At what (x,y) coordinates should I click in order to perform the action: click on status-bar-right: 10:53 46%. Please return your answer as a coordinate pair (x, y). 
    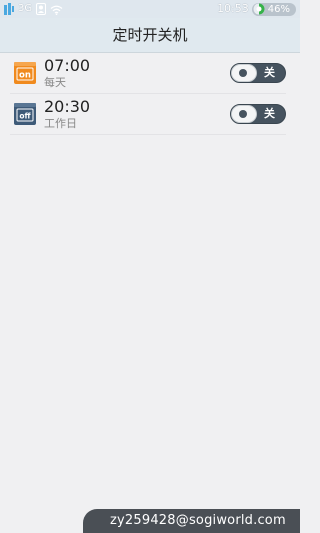
    Looking at the image, I should click on (256, 9).